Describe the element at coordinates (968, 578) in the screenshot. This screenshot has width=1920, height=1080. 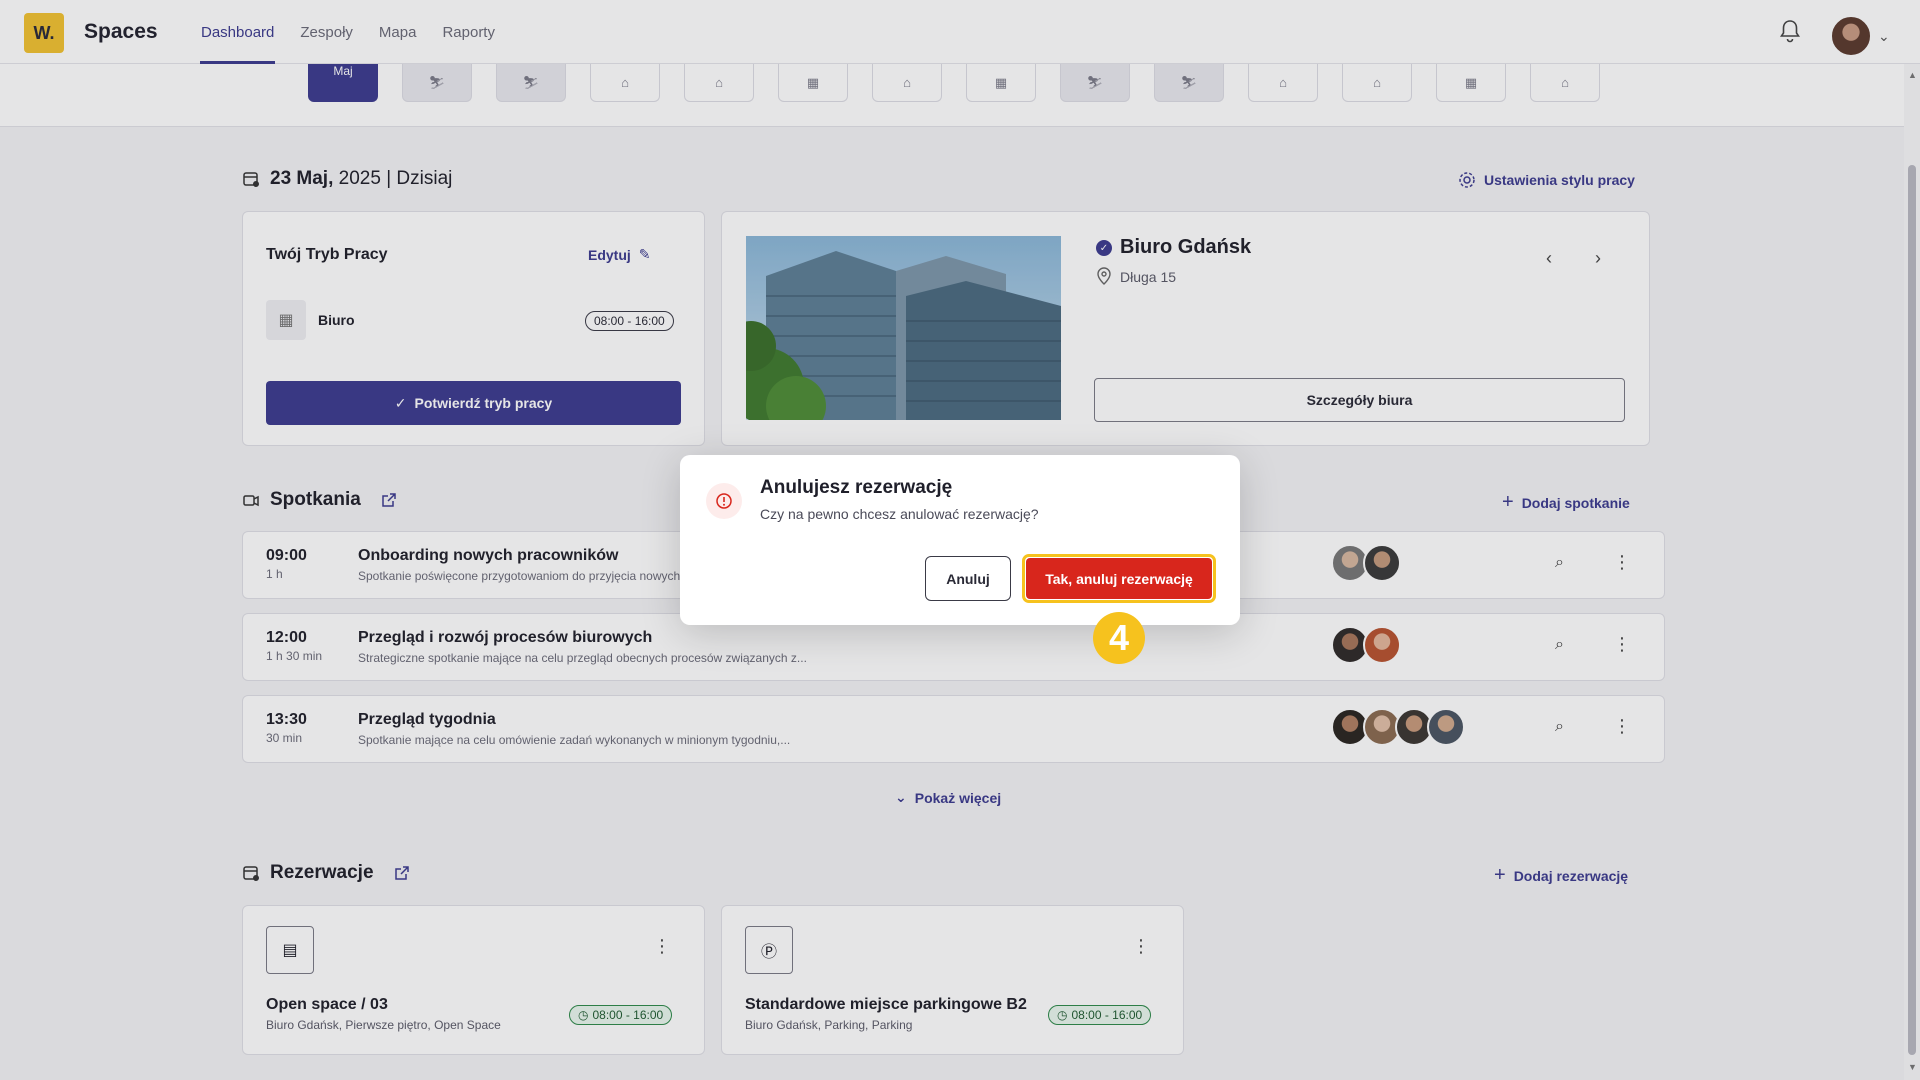
I see `dialog-cancel-button: Anuluj` at that location.